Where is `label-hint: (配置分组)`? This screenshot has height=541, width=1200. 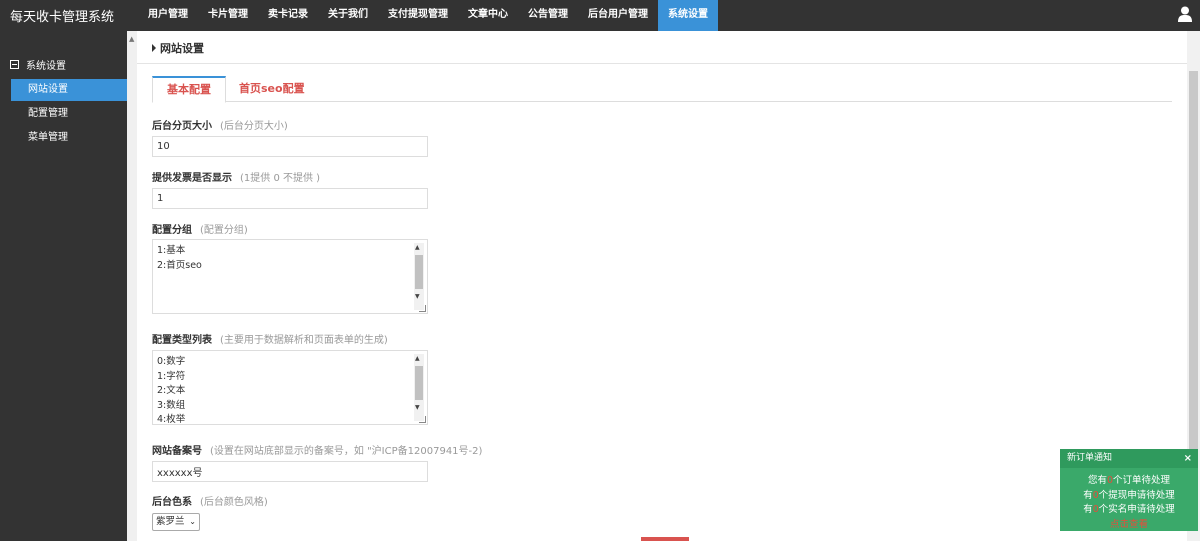
label-hint: (配置分组) is located at coordinates (224, 230).